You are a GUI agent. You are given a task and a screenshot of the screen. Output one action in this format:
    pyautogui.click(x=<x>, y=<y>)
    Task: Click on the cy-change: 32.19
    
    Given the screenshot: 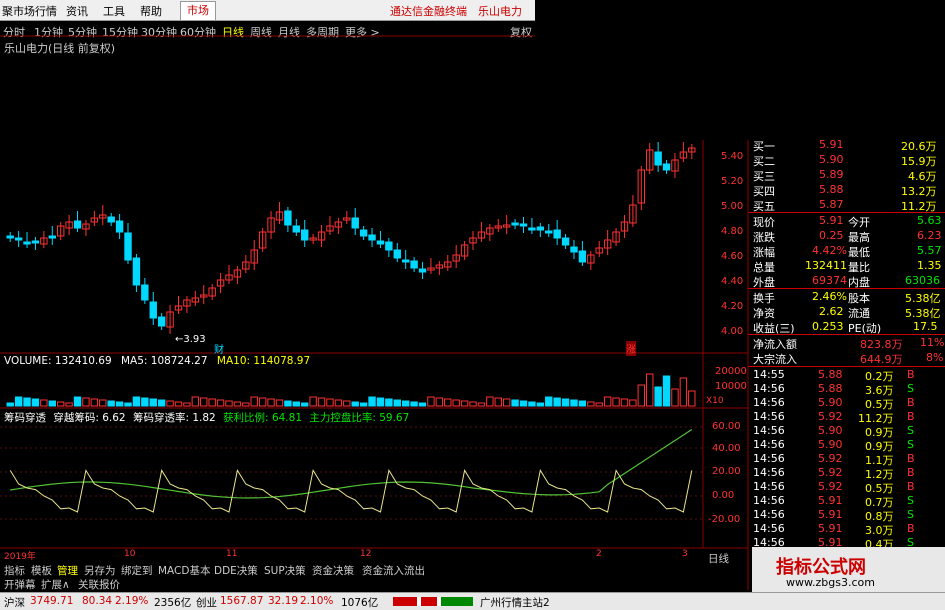 What is the action you would take?
    pyautogui.click(x=283, y=601)
    